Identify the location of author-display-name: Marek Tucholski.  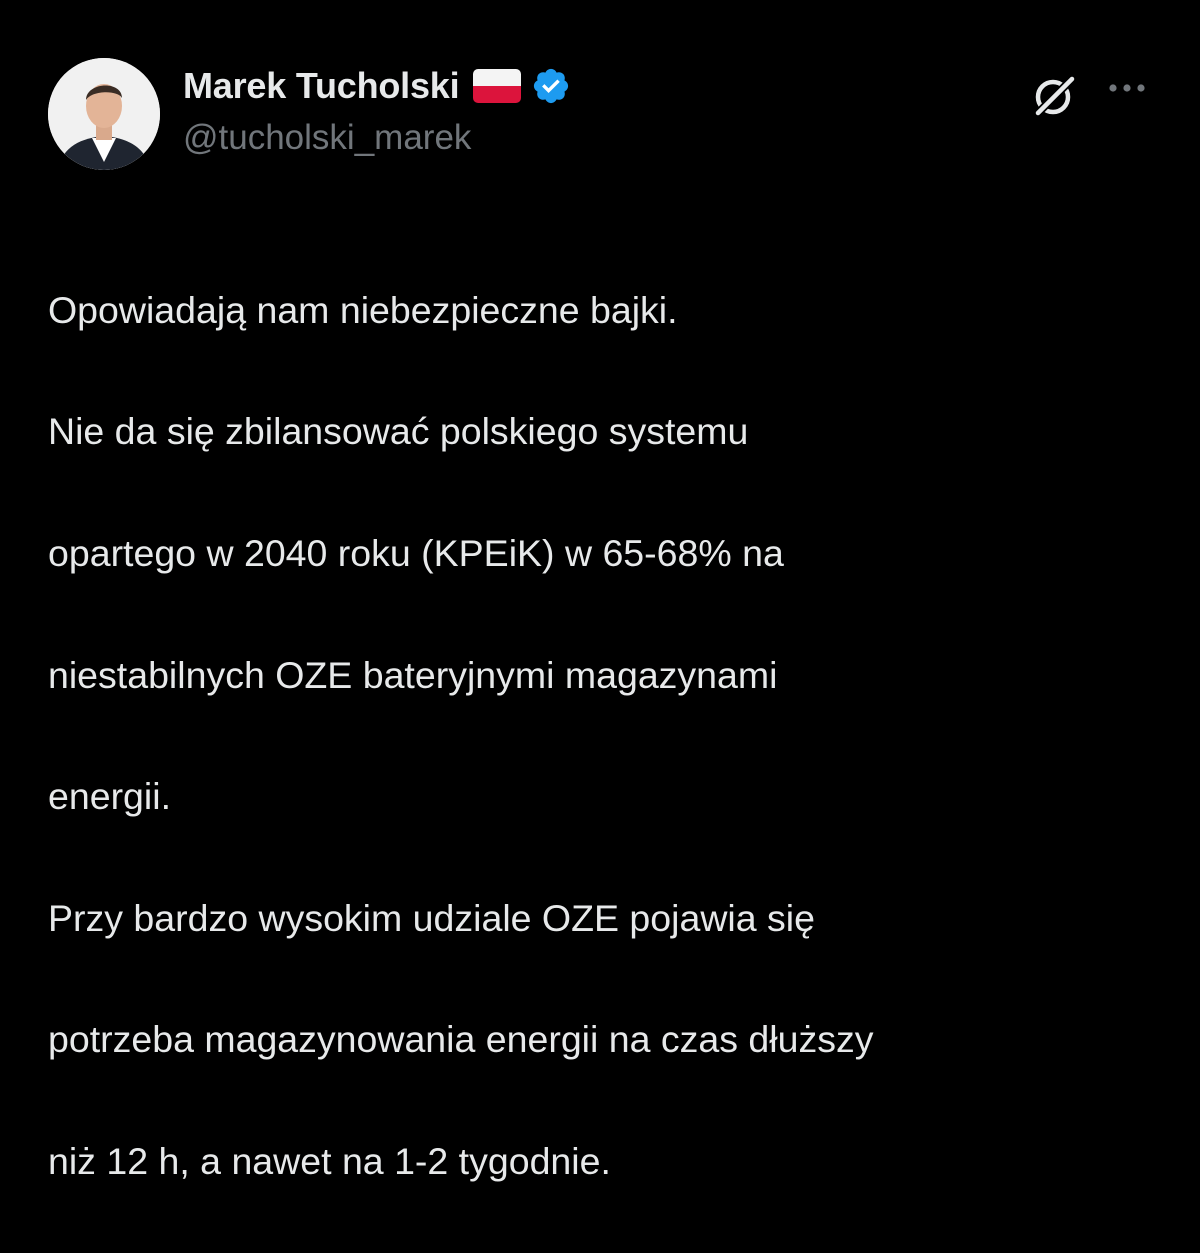
(321, 86).